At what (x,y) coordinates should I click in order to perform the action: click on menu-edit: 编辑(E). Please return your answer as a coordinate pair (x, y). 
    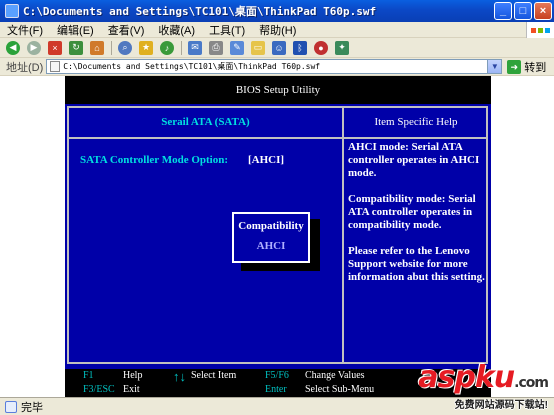
    Looking at the image, I should click on (75, 30).